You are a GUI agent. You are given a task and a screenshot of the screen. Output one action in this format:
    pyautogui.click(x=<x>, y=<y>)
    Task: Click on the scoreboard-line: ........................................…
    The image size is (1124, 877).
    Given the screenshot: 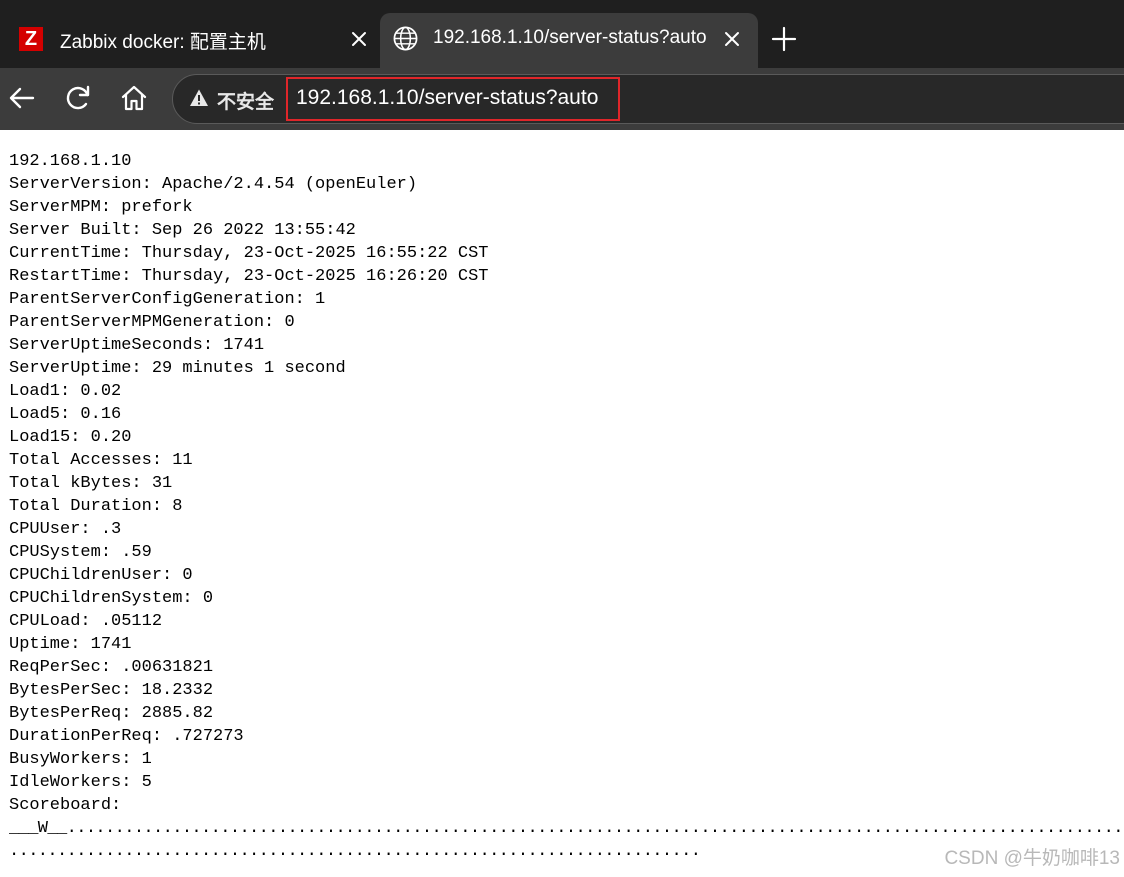 What is the action you would take?
    pyautogui.click(x=355, y=851)
    